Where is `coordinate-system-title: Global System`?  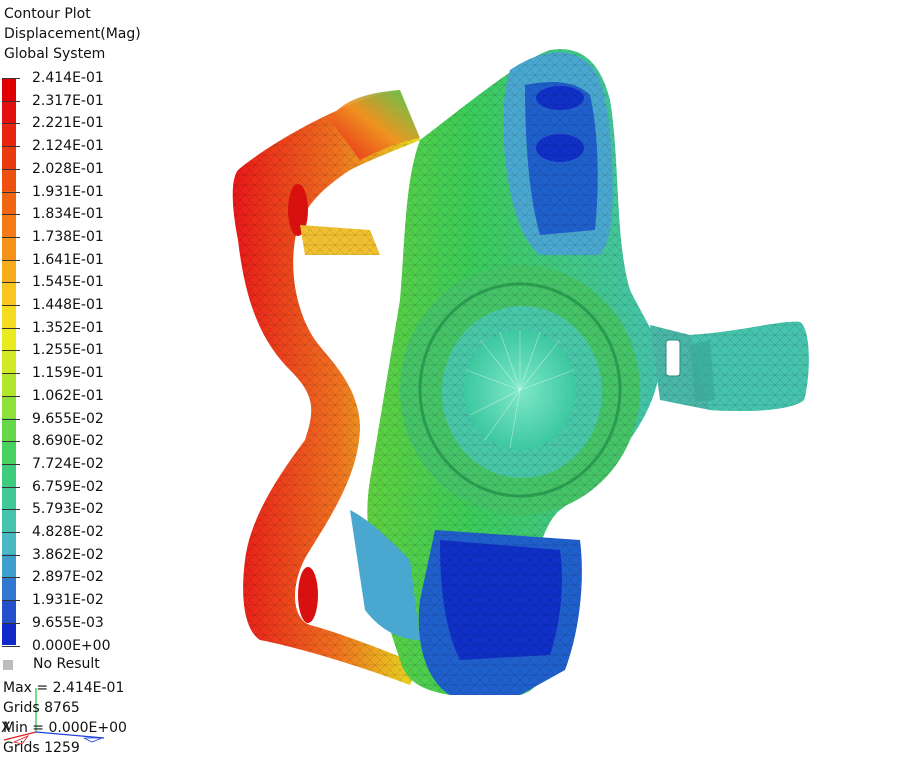 coordinate-system-title: Global System is located at coordinates (55, 54).